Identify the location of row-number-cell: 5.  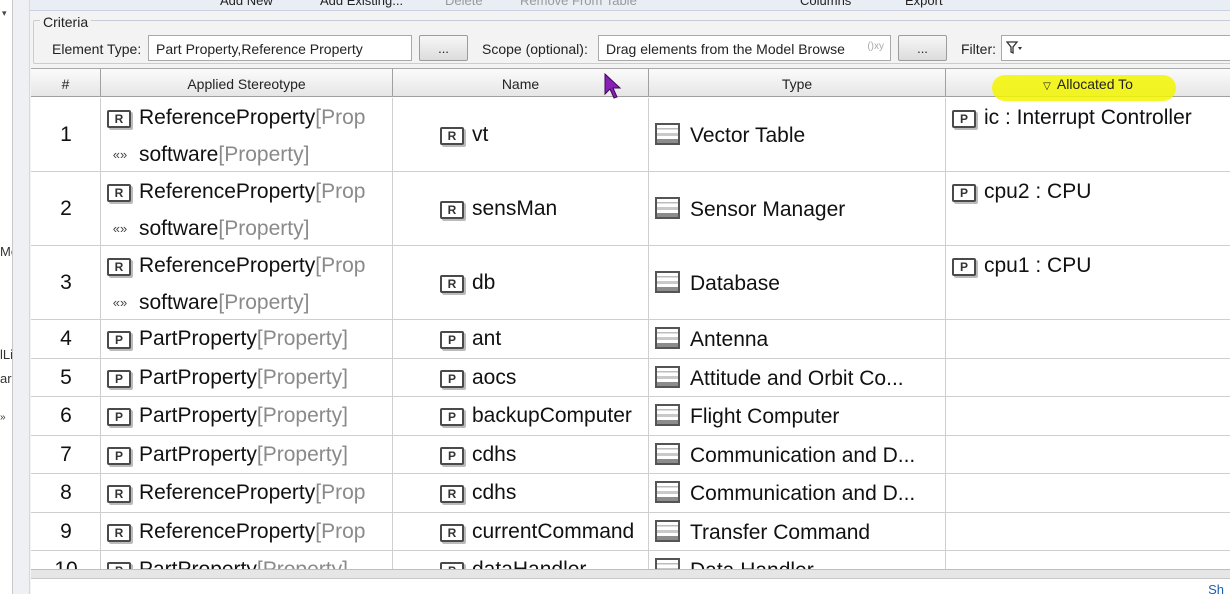
(66, 377).